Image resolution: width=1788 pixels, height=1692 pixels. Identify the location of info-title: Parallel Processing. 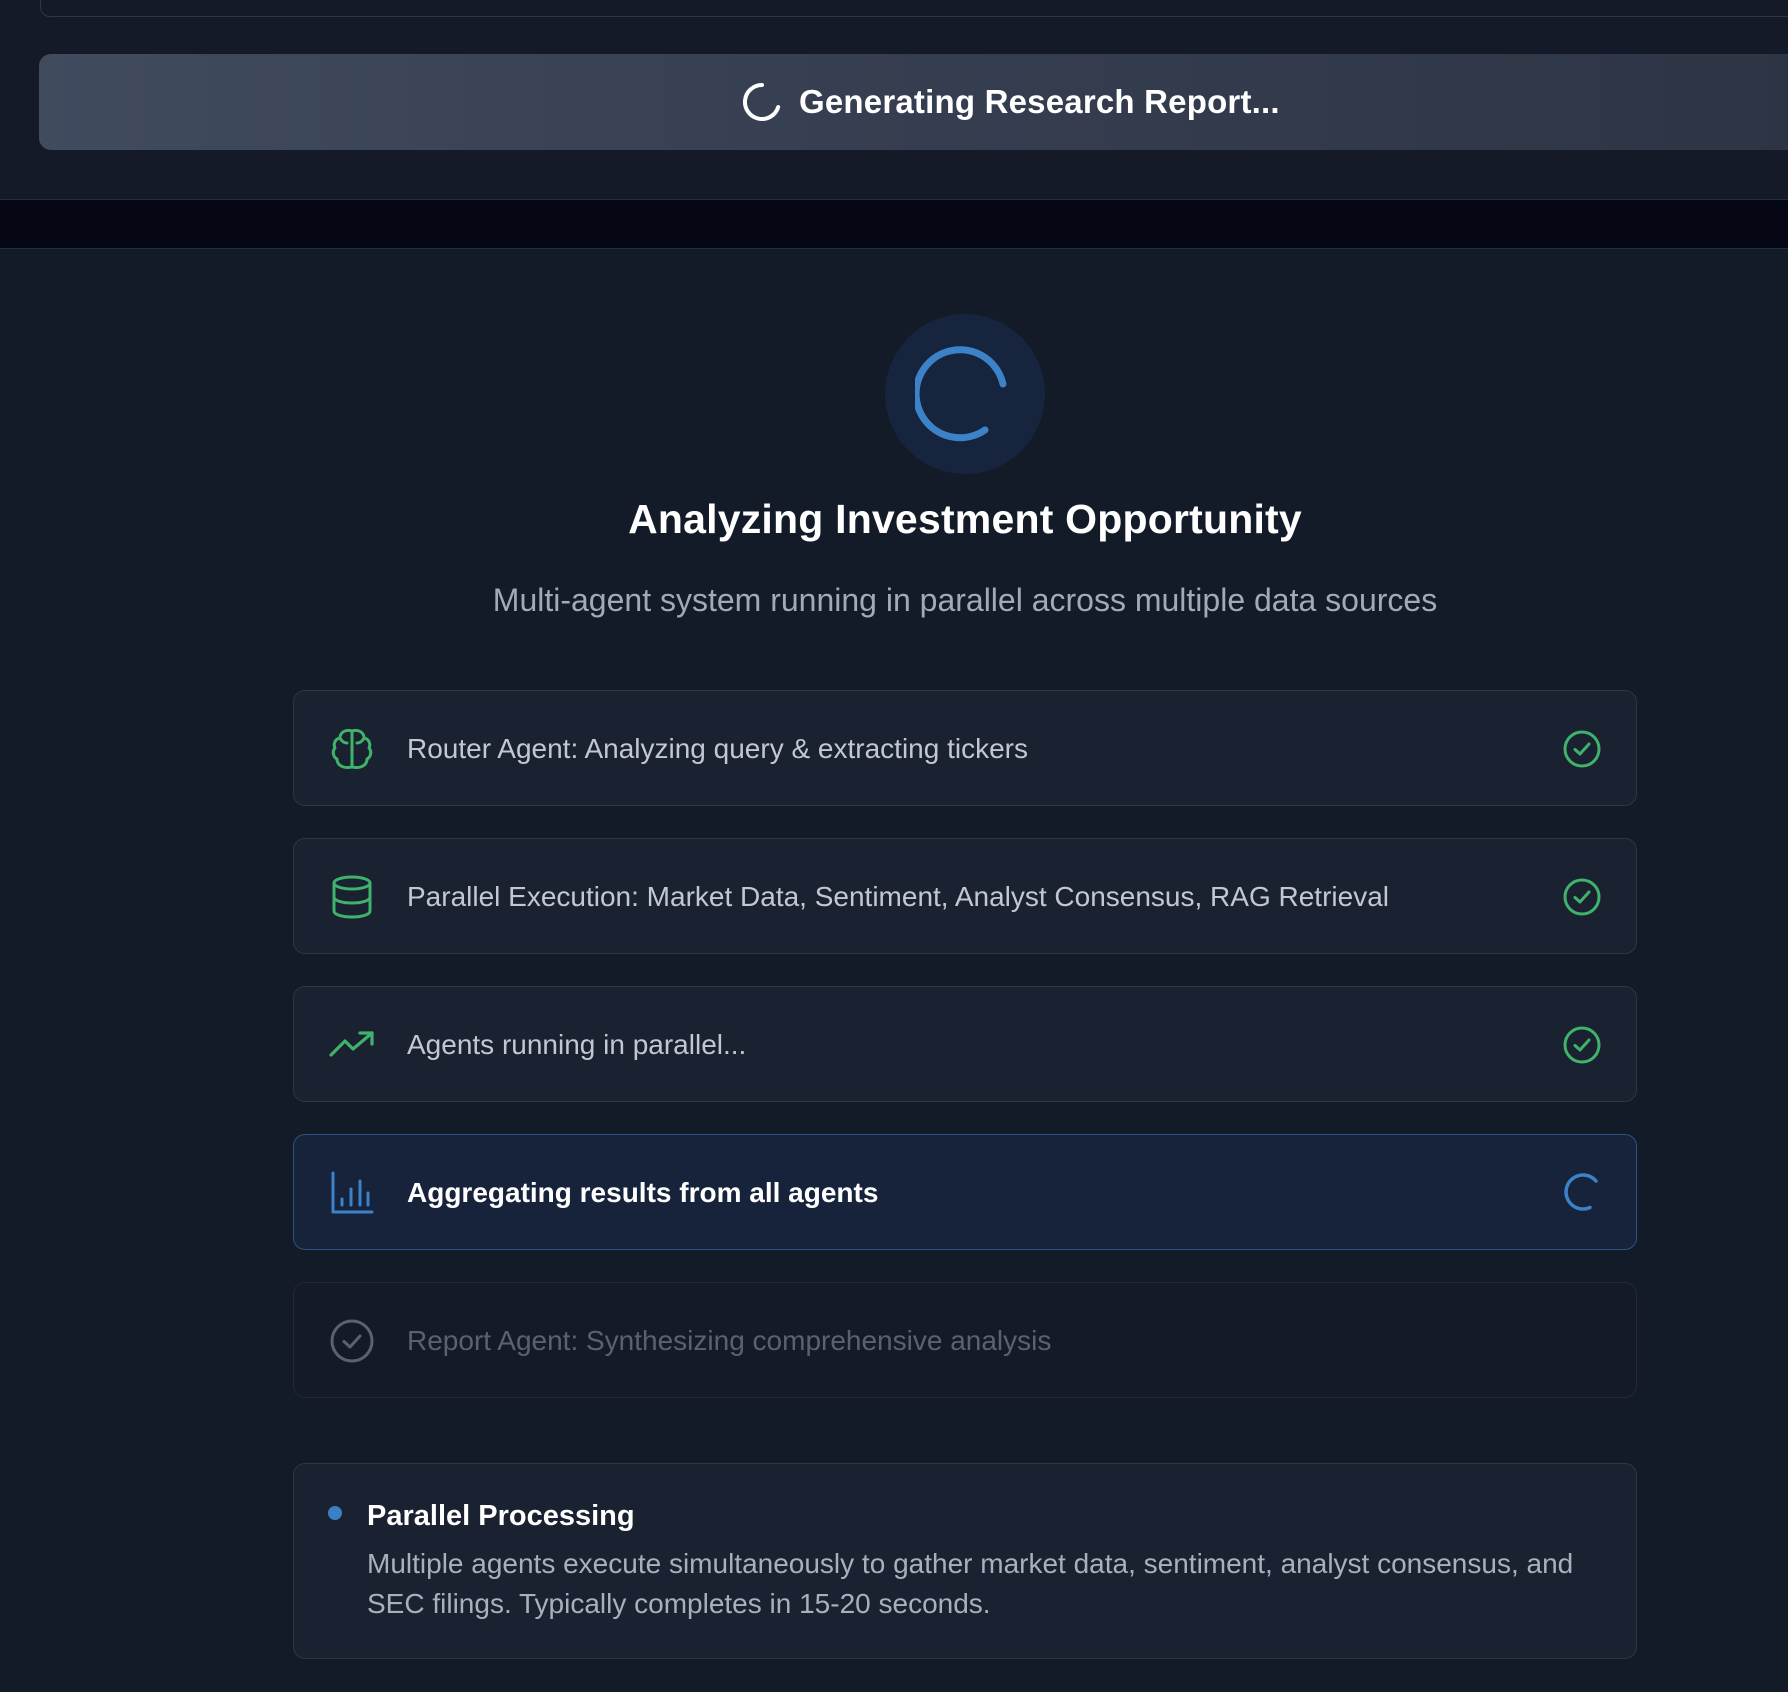
(501, 1516).